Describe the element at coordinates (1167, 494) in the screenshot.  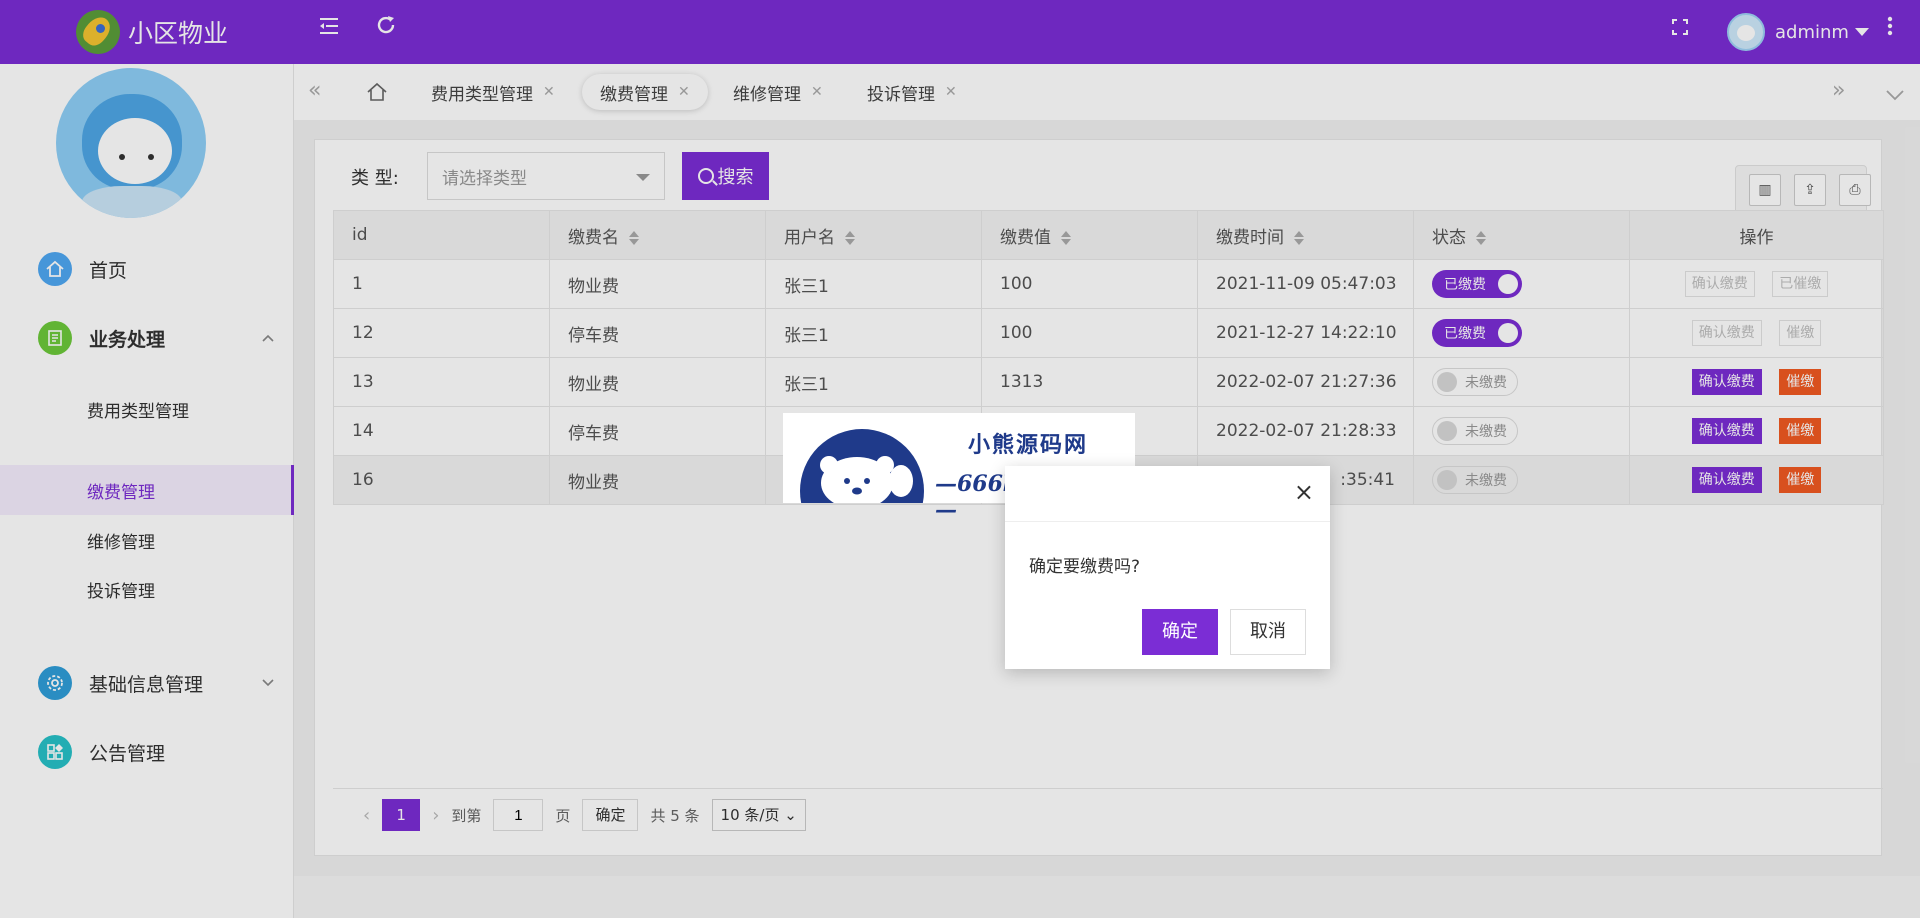
I see `dialog-header: ×` at that location.